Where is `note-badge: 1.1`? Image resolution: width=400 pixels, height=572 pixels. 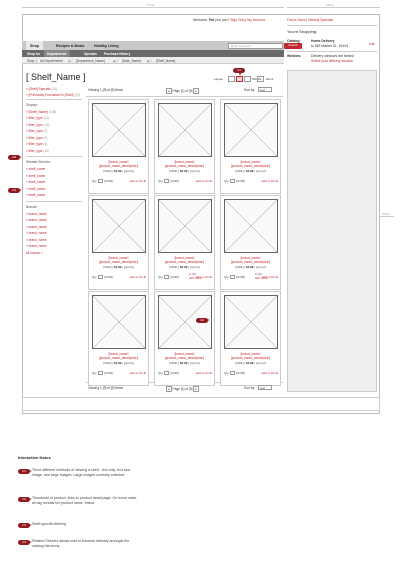 note-badge: 1.1 is located at coordinates (25, 471).